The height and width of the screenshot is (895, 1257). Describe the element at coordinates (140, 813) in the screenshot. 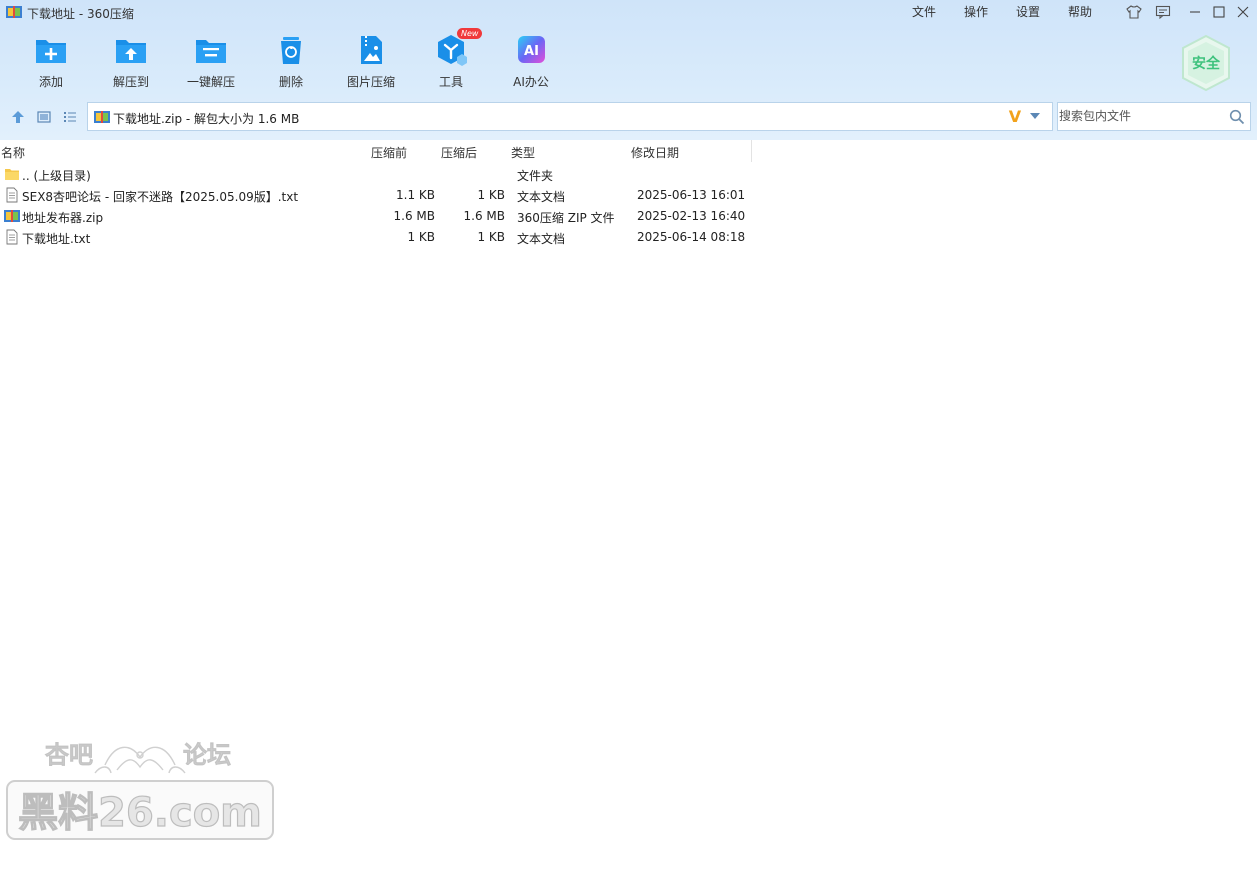

I see `svg-text: 黑料26.com` at that location.